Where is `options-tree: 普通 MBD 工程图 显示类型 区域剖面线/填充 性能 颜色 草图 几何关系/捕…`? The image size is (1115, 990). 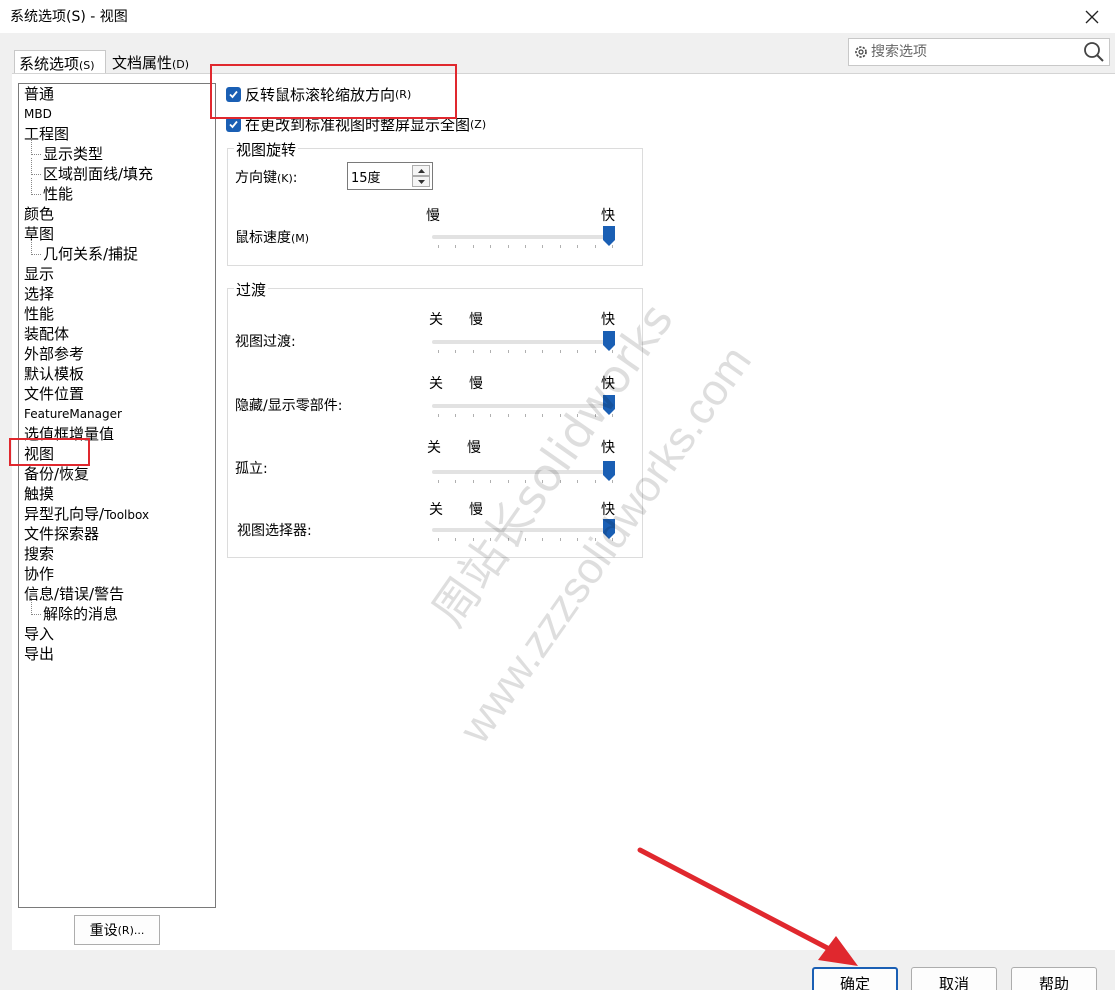
options-tree: 普通 MBD 工程图 显示类型 区域剖面线/填充 性能 颜色 草图 几何关系/捕… is located at coordinates (117, 495).